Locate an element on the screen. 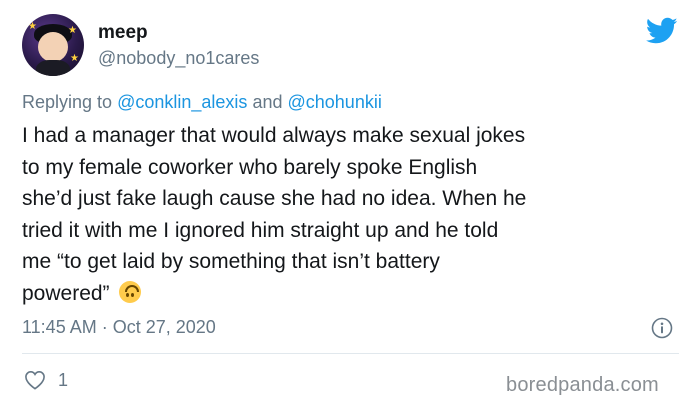  twitter-bird-icon is located at coordinates (662, 31).